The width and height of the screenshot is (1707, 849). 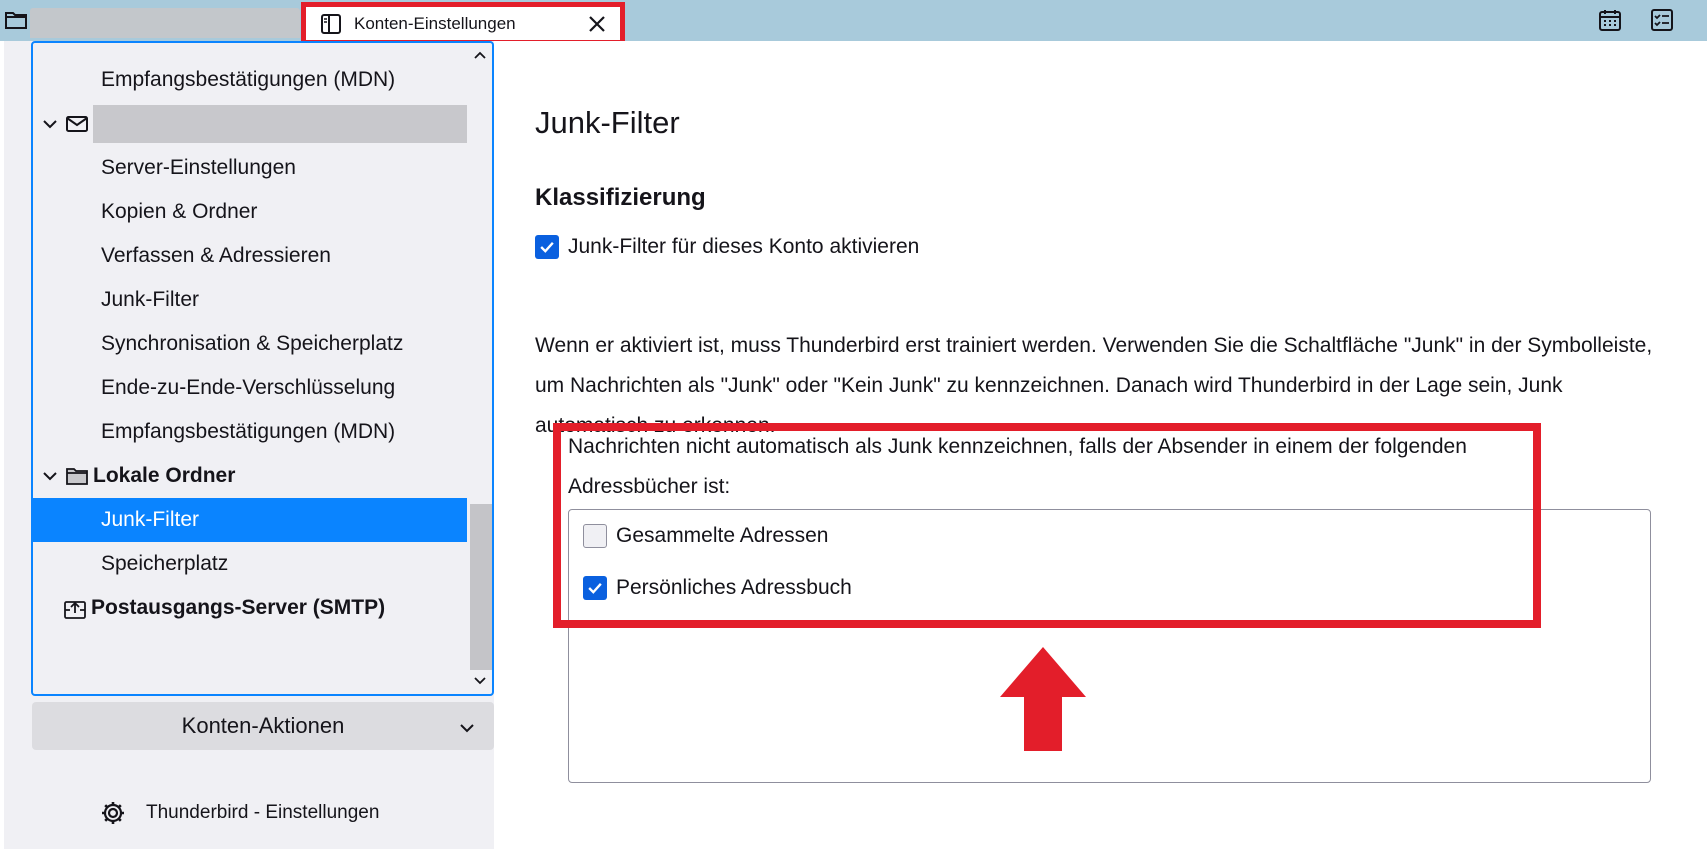 What do you see at coordinates (597, 24) in the screenshot?
I see `close-icon` at bounding box center [597, 24].